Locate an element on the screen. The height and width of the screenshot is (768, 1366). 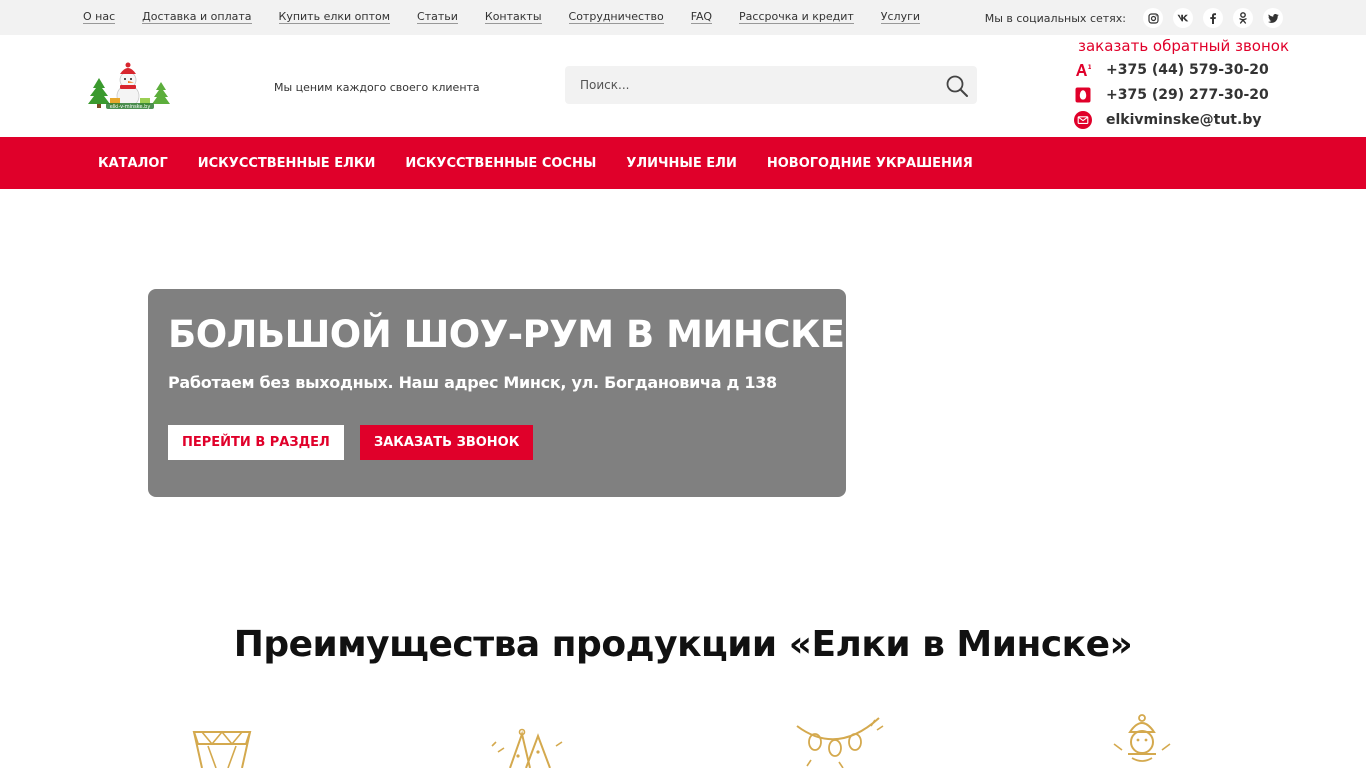
top-link-services: Услуги is located at coordinates (900, 17).